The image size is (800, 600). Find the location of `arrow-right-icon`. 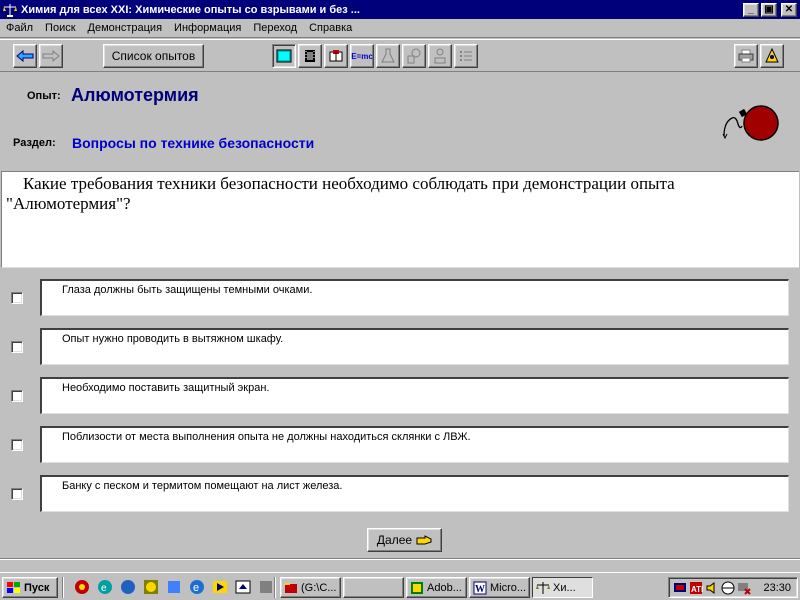

arrow-right-icon is located at coordinates (51, 56).